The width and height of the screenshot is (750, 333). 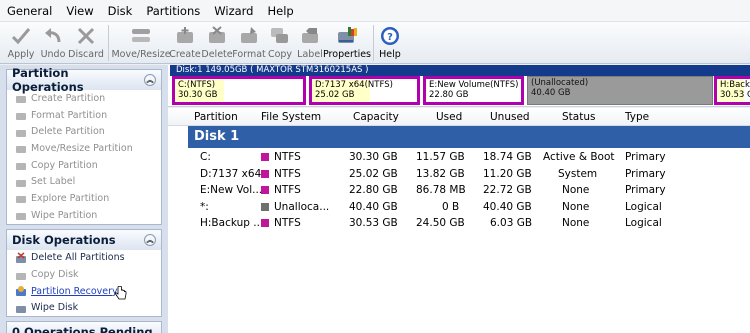 What do you see at coordinates (185, 36) in the screenshot?
I see `create-icon` at bounding box center [185, 36].